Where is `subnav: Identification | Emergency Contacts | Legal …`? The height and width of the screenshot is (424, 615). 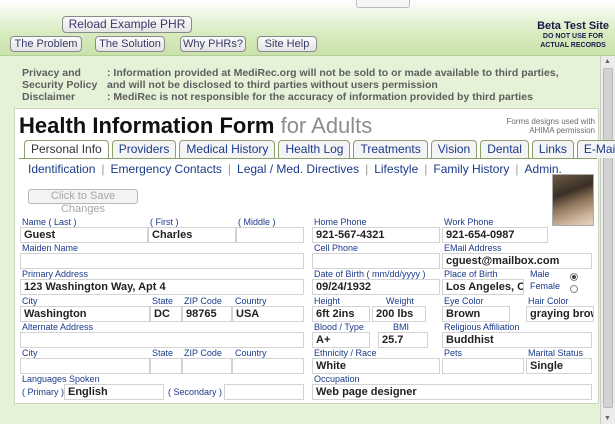
subnav: Identification | Emergency Contacts | Legal … is located at coordinates (295, 169).